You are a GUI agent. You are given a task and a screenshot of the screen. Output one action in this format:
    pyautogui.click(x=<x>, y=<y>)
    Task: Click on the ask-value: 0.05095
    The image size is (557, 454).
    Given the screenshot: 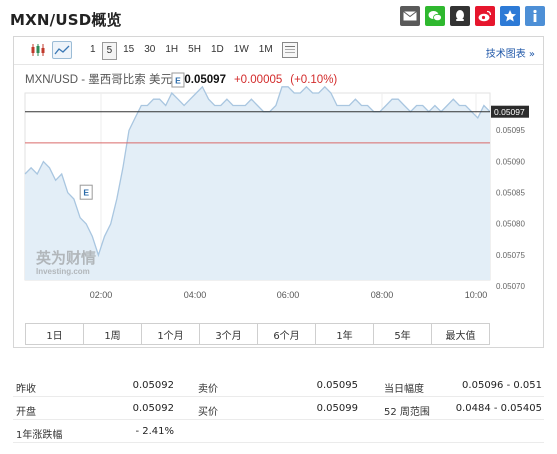 What is the action you would take?
    pyautogui.click(x=337, y=385)
    